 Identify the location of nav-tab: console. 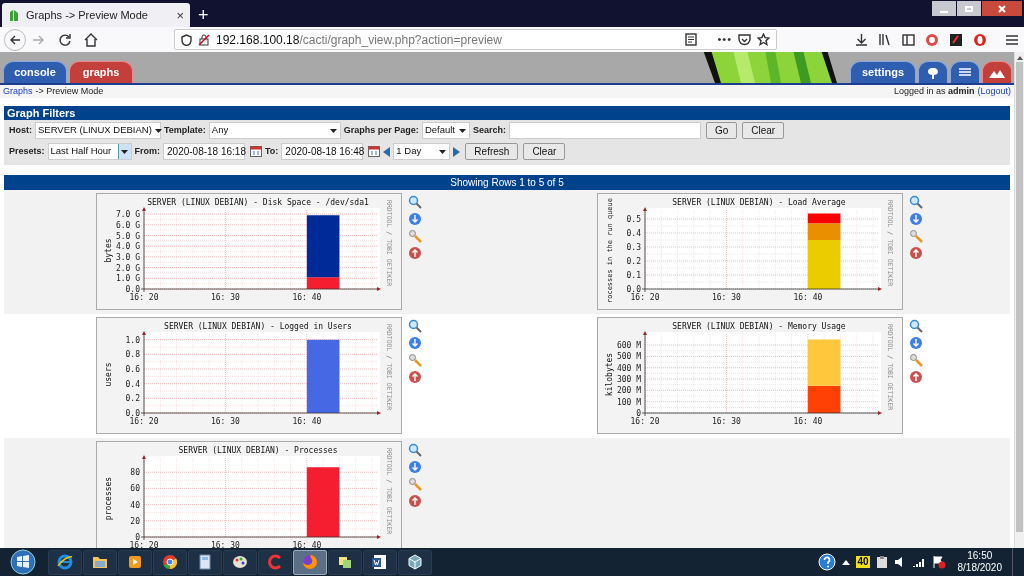
(35, 72).